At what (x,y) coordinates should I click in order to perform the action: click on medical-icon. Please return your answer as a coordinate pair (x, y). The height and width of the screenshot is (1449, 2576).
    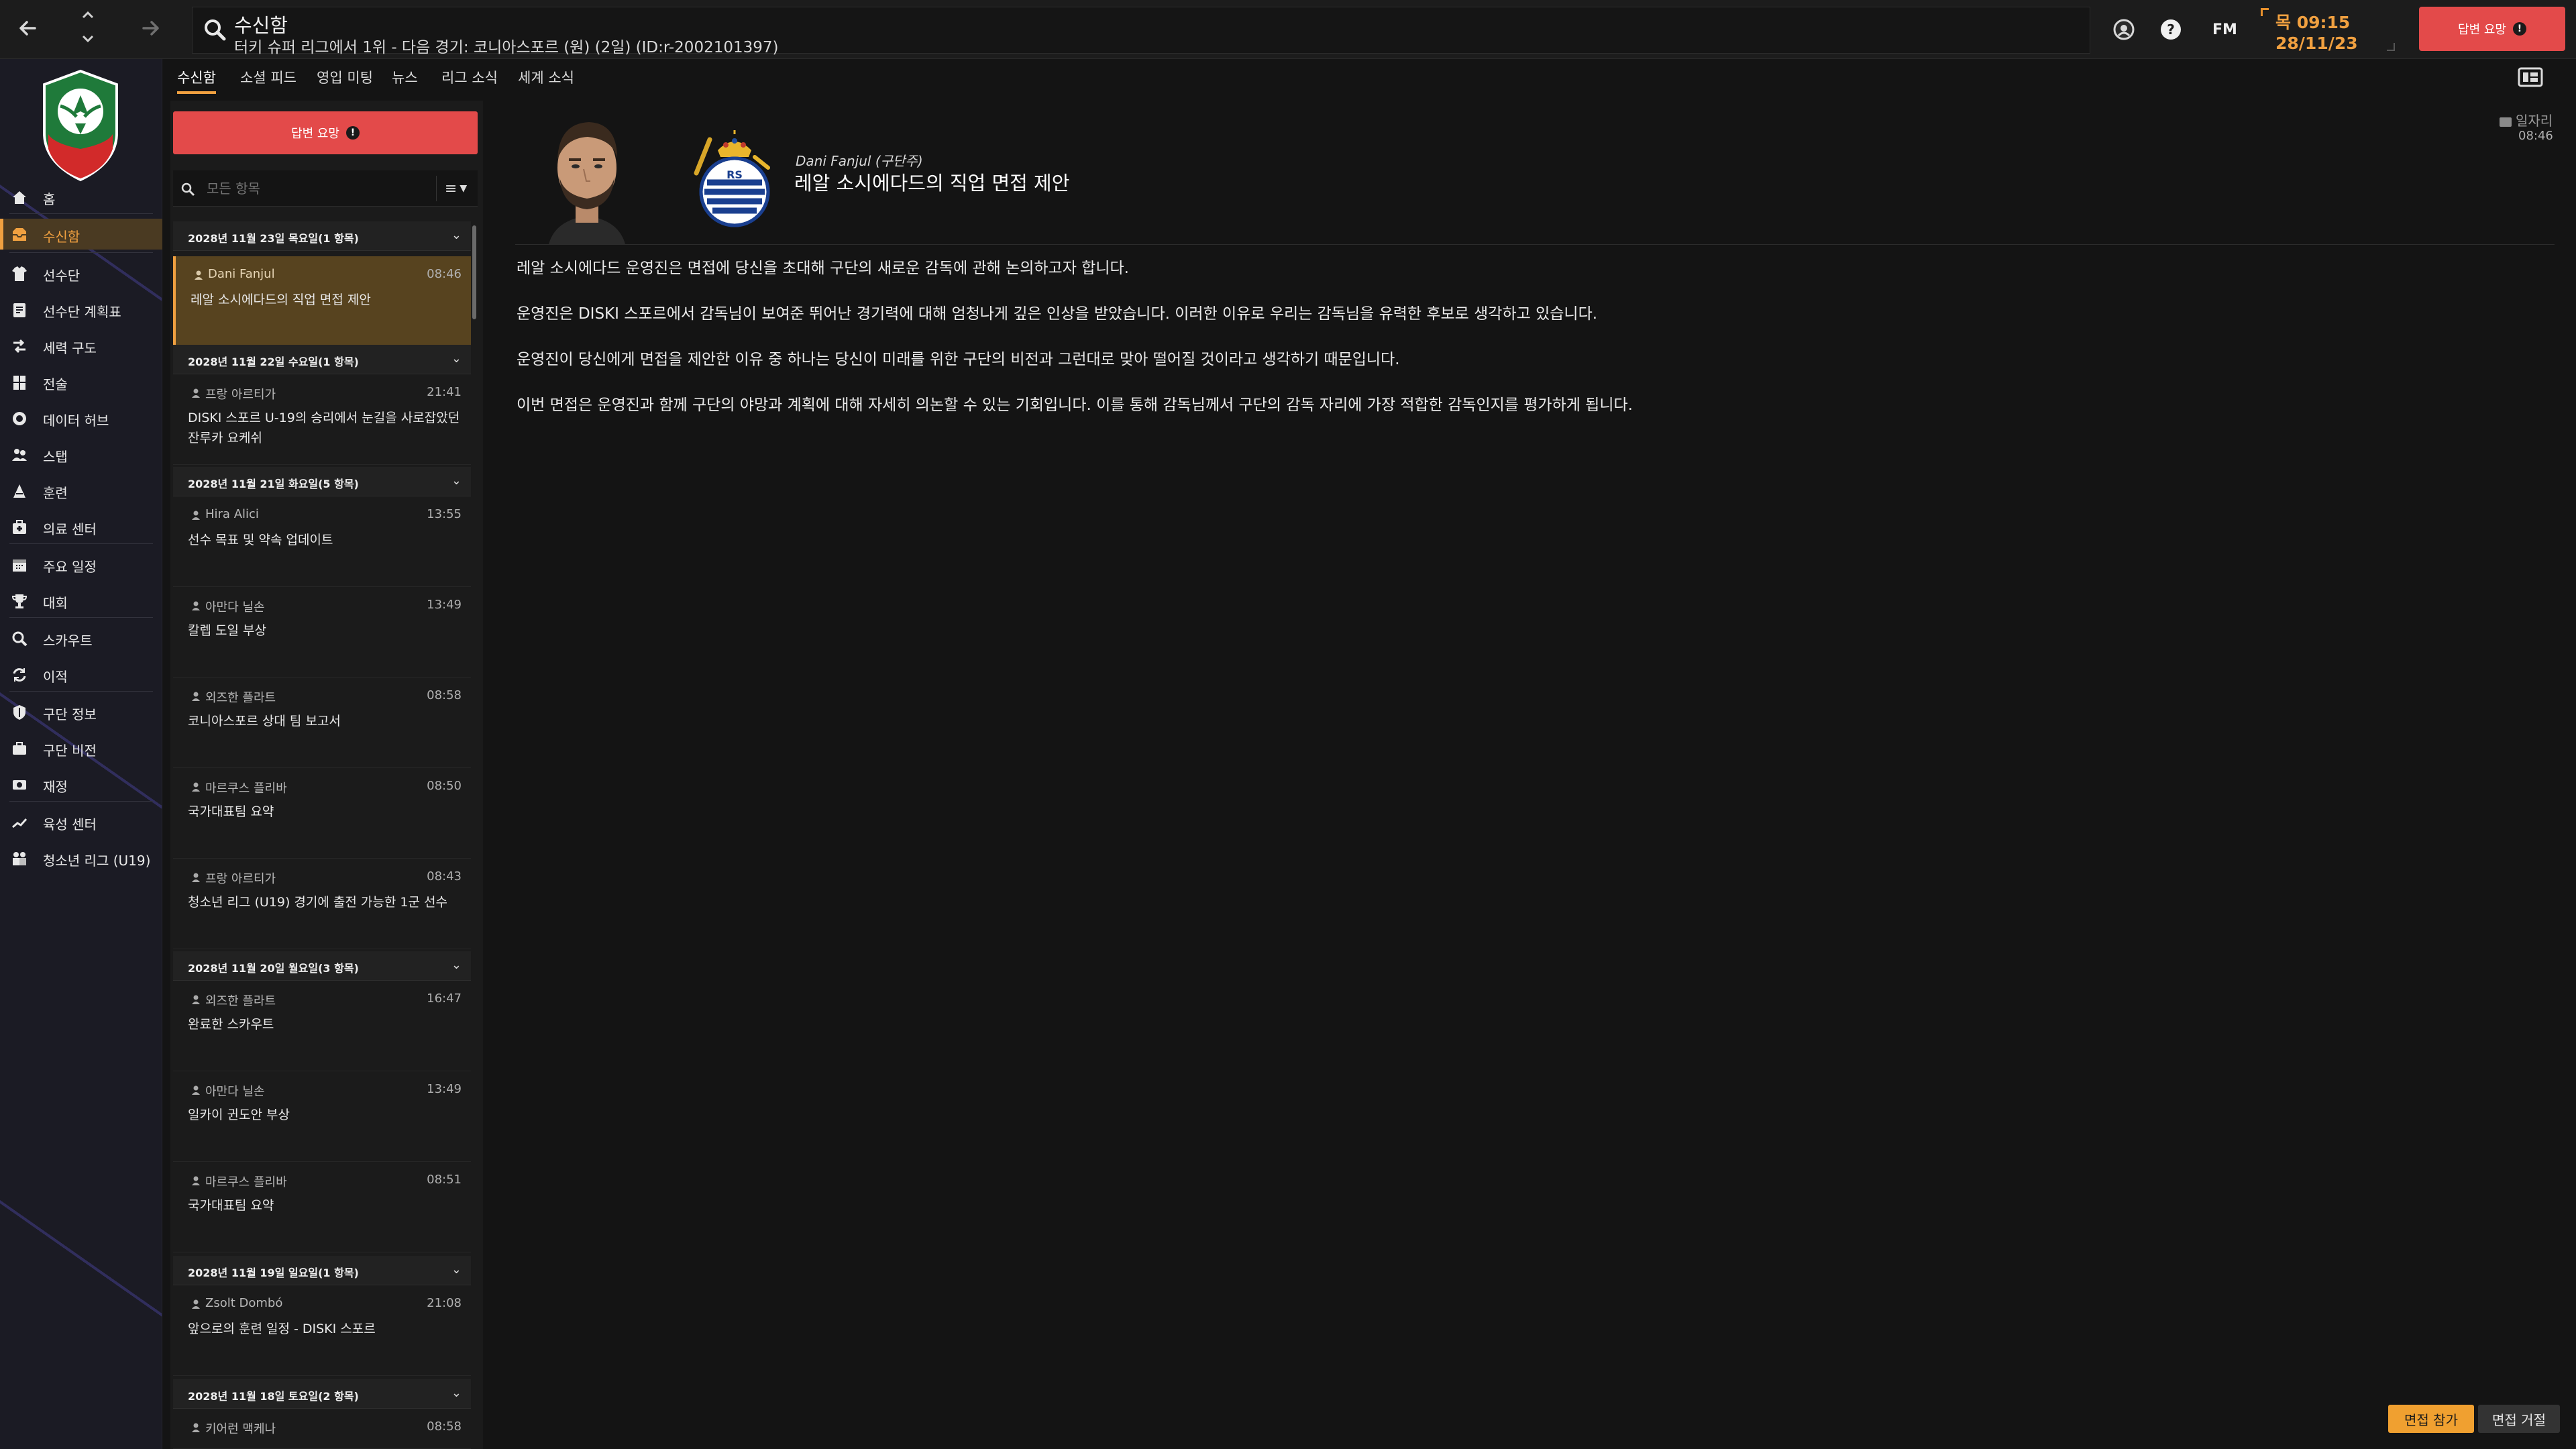
    Looking at the image, I should click on (19, 527).